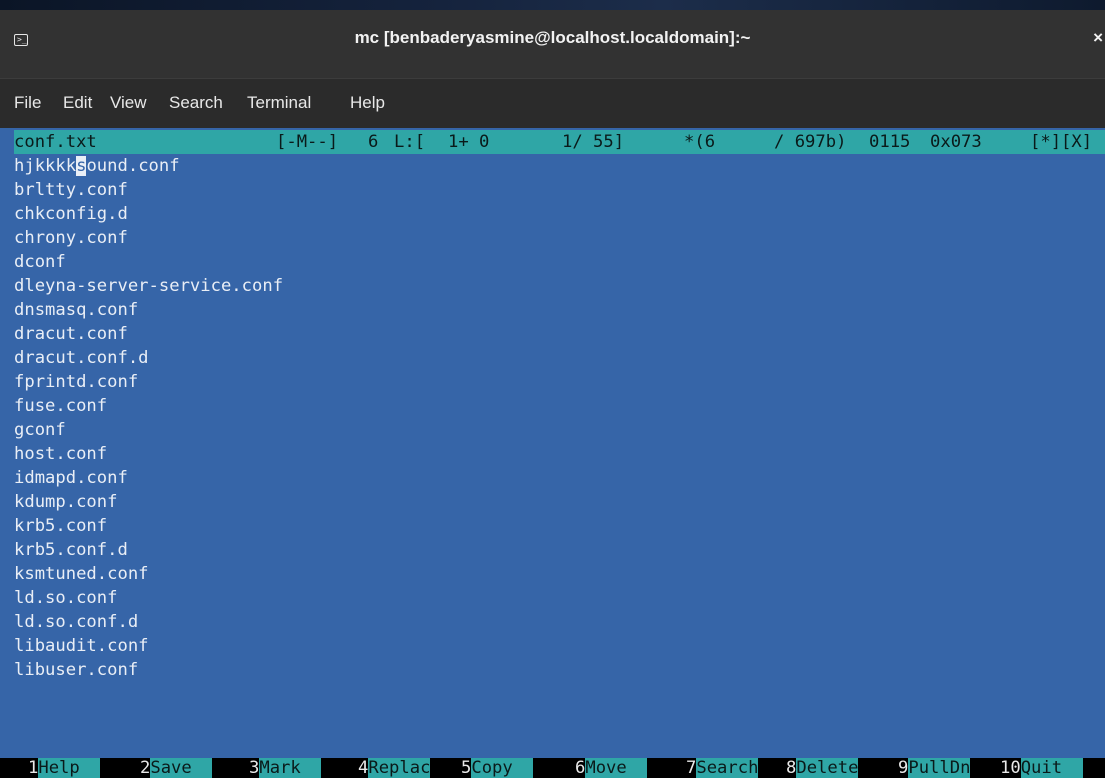  I want to click on text-line: gconf, so click(559, 430).